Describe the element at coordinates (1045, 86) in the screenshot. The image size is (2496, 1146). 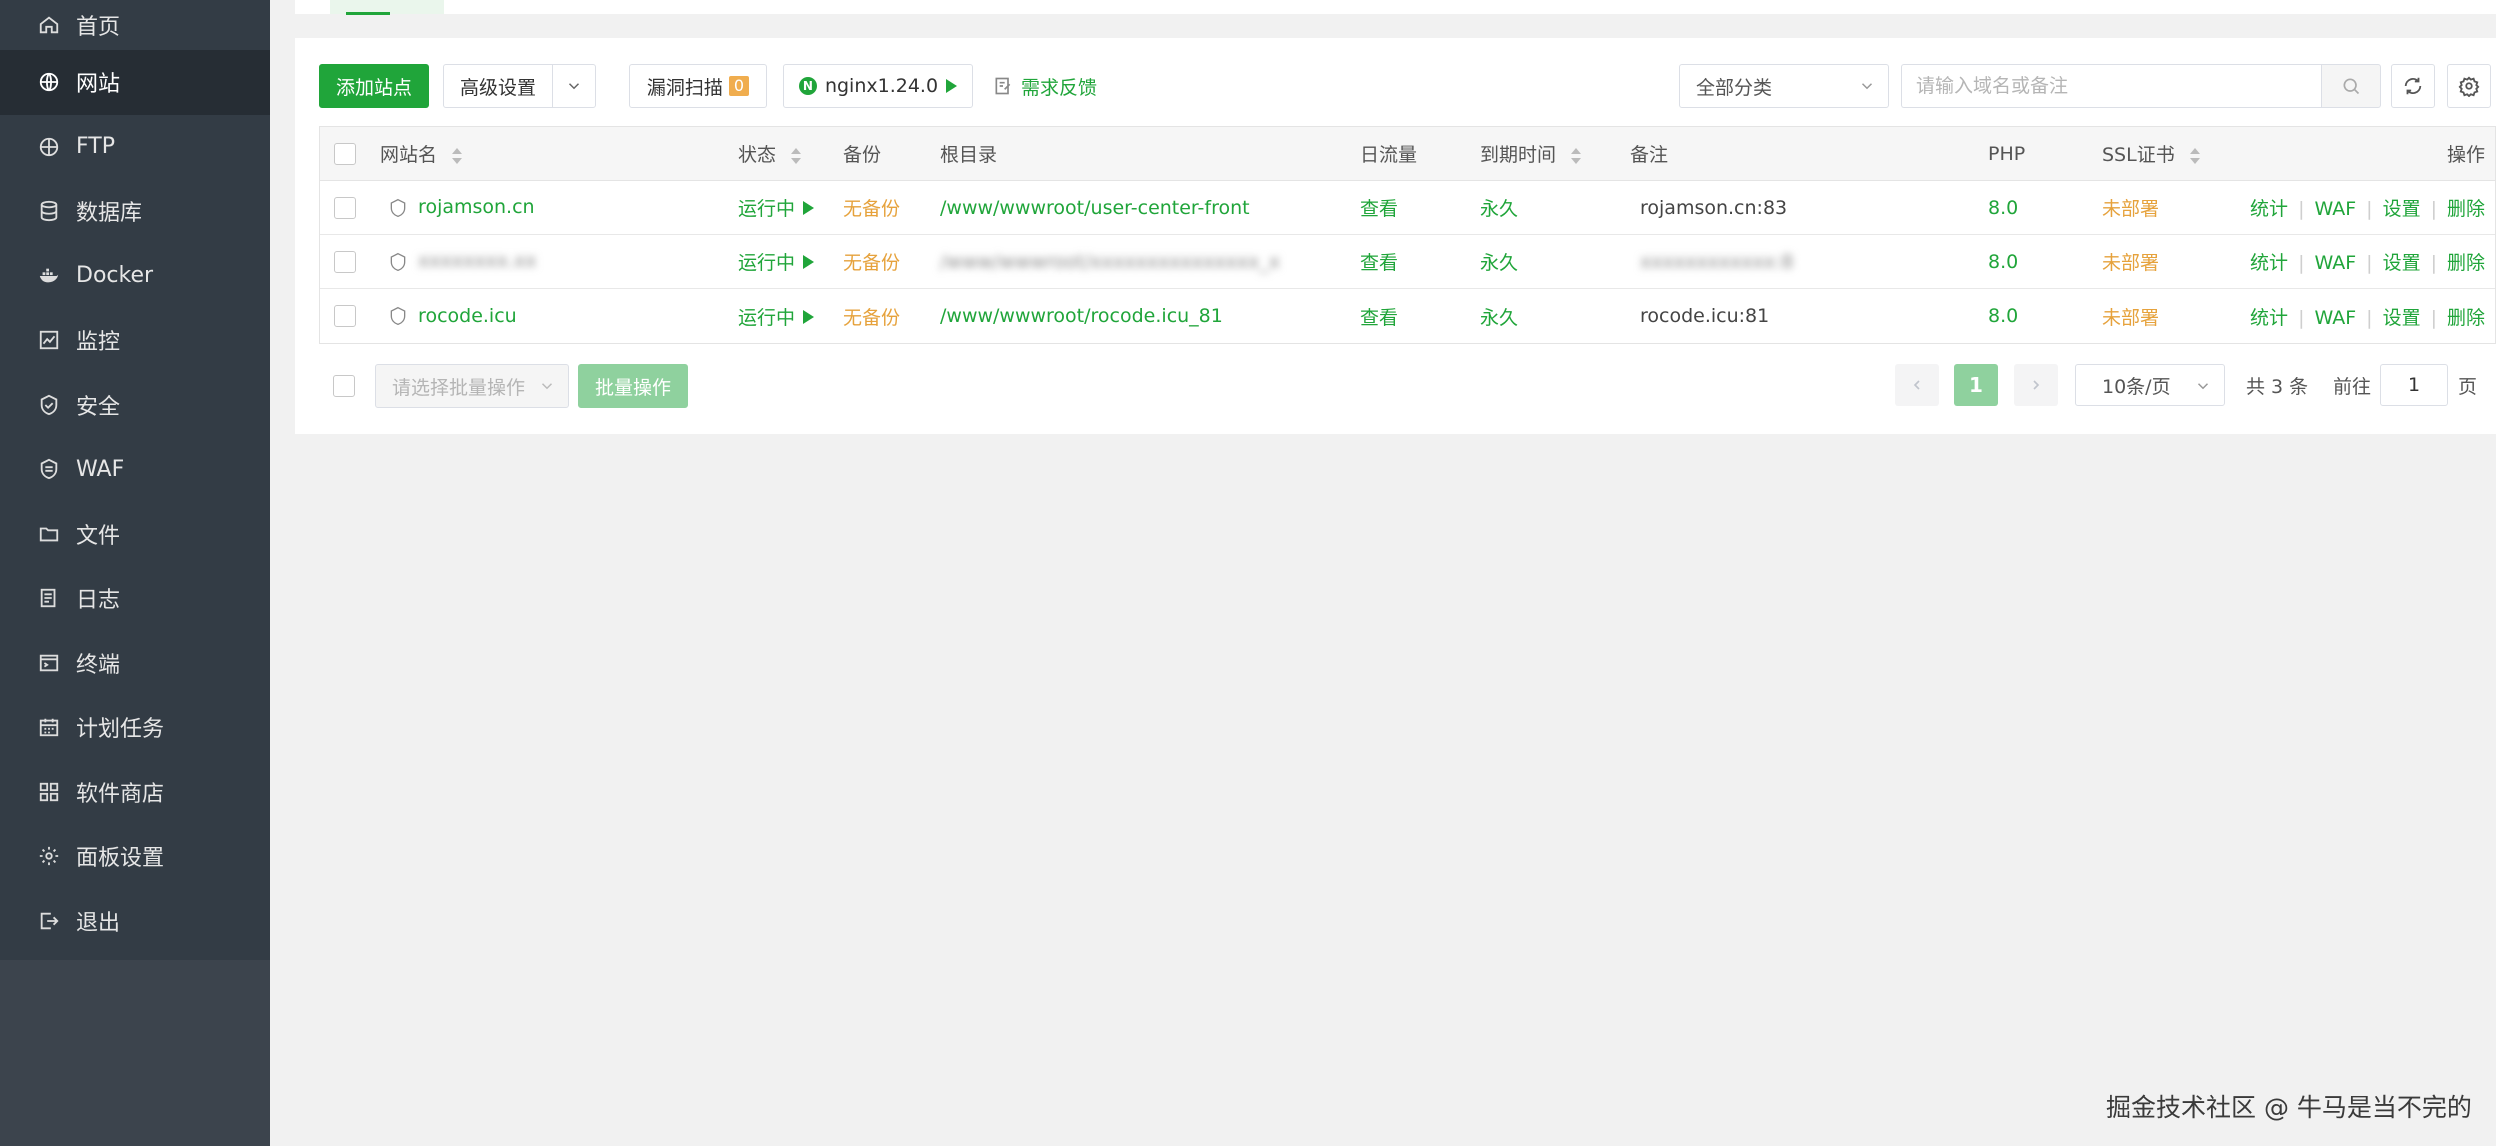
I see `feedback-link: 需求反馈` at that location.